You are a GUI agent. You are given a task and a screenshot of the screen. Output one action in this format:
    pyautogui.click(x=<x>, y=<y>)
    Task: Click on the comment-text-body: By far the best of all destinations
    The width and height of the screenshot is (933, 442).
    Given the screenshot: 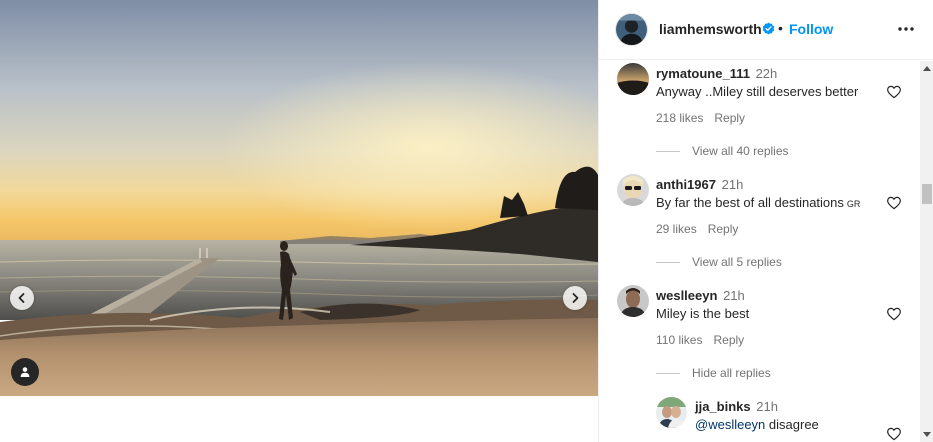 What is the action you would take?
    pyautogui.click(x=750, y=202)
    